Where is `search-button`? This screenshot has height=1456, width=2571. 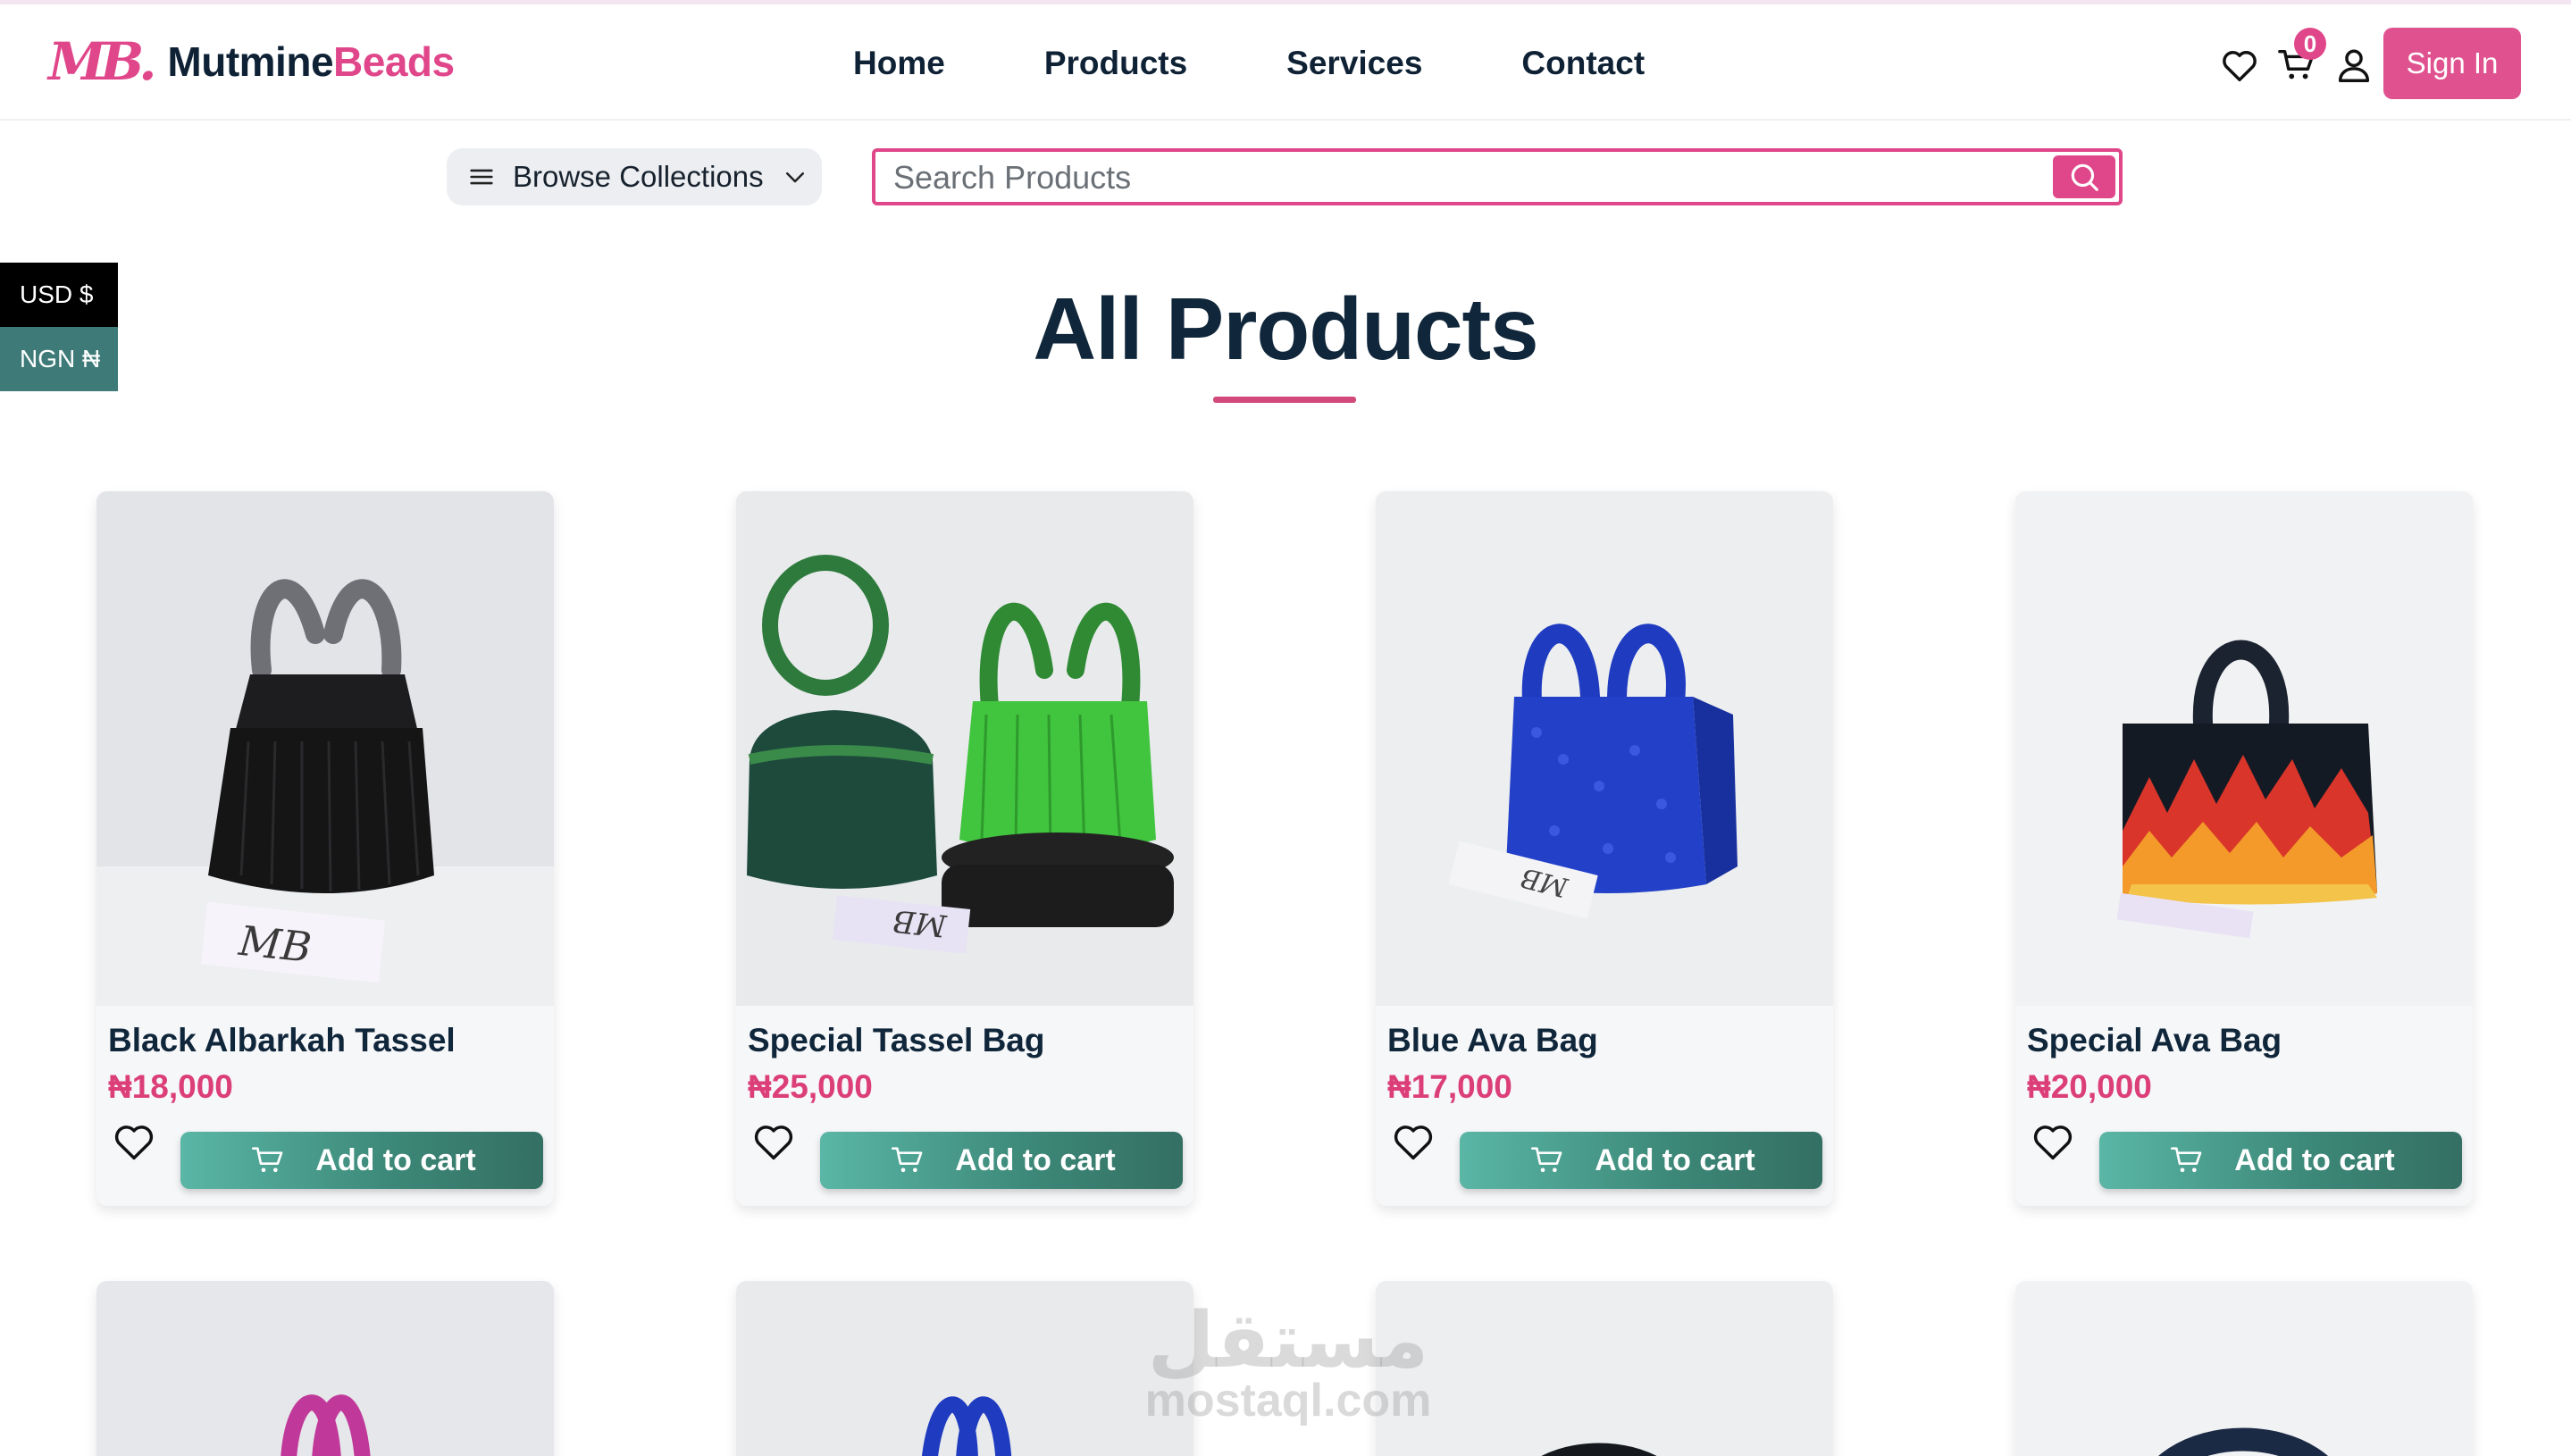
search-button is located at coordinates (2084, 176).